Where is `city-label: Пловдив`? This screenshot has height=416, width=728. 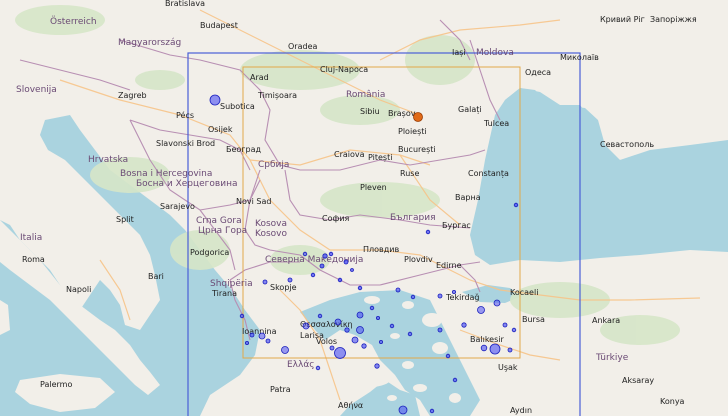 city-label: Пловдив is located at coordinates (381, 249).